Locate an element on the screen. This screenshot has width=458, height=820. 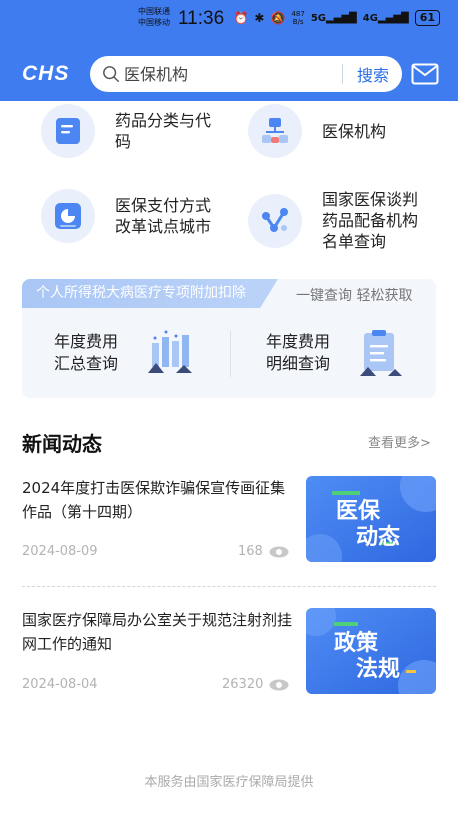
search-divider is located at coordinates (342, 74).